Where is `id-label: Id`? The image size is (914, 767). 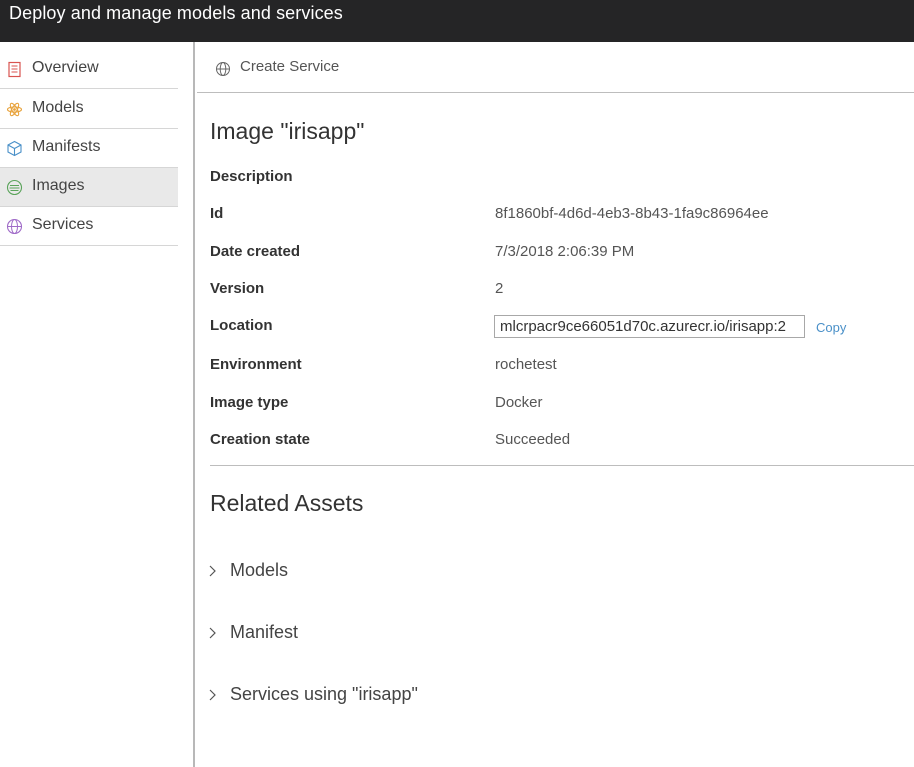 id-label: Id is located at coordinates (217, 213).